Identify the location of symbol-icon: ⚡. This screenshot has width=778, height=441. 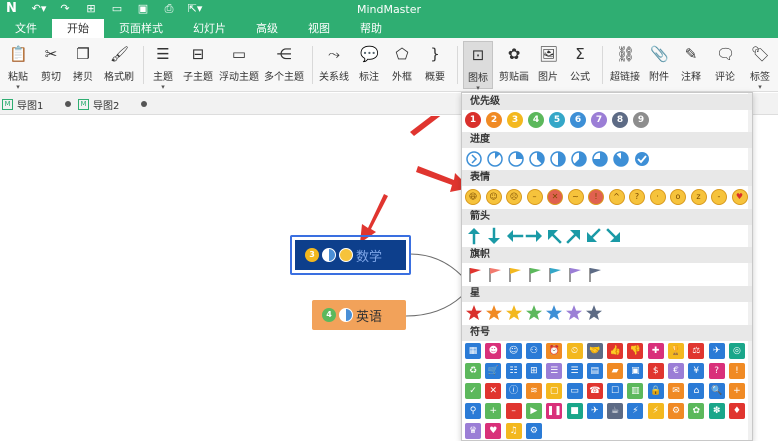
(635, 411).